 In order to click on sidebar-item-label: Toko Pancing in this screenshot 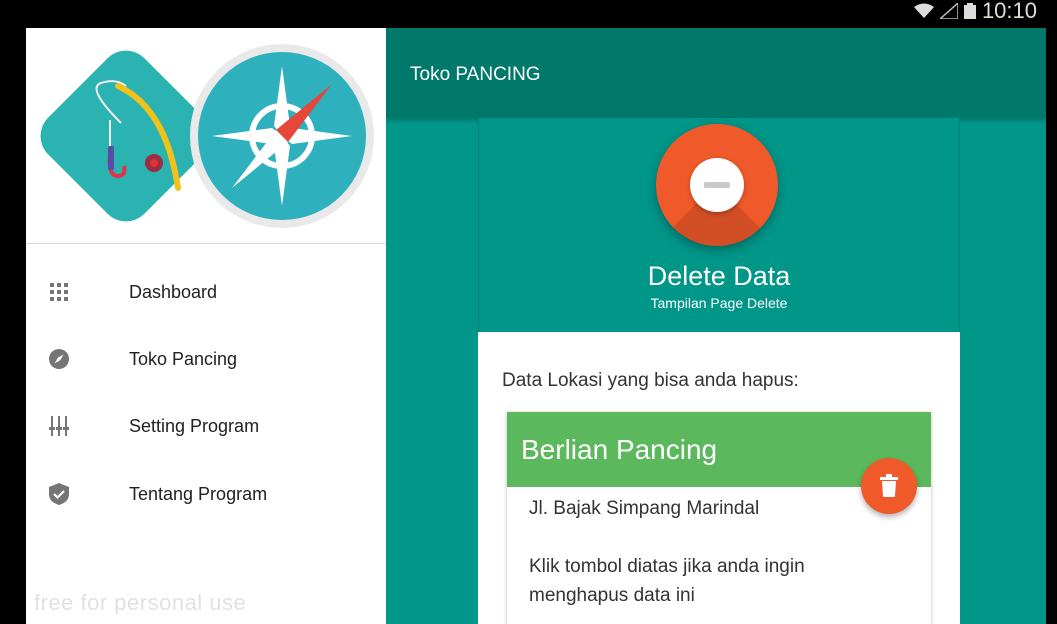, I will do `click(183, 358)`.